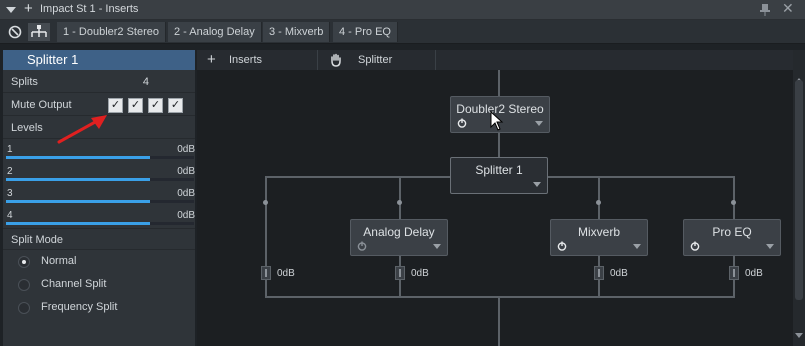  Describe the element at coordinates (10, 193) in the screenshot. I see `level-number: 3` at that location.